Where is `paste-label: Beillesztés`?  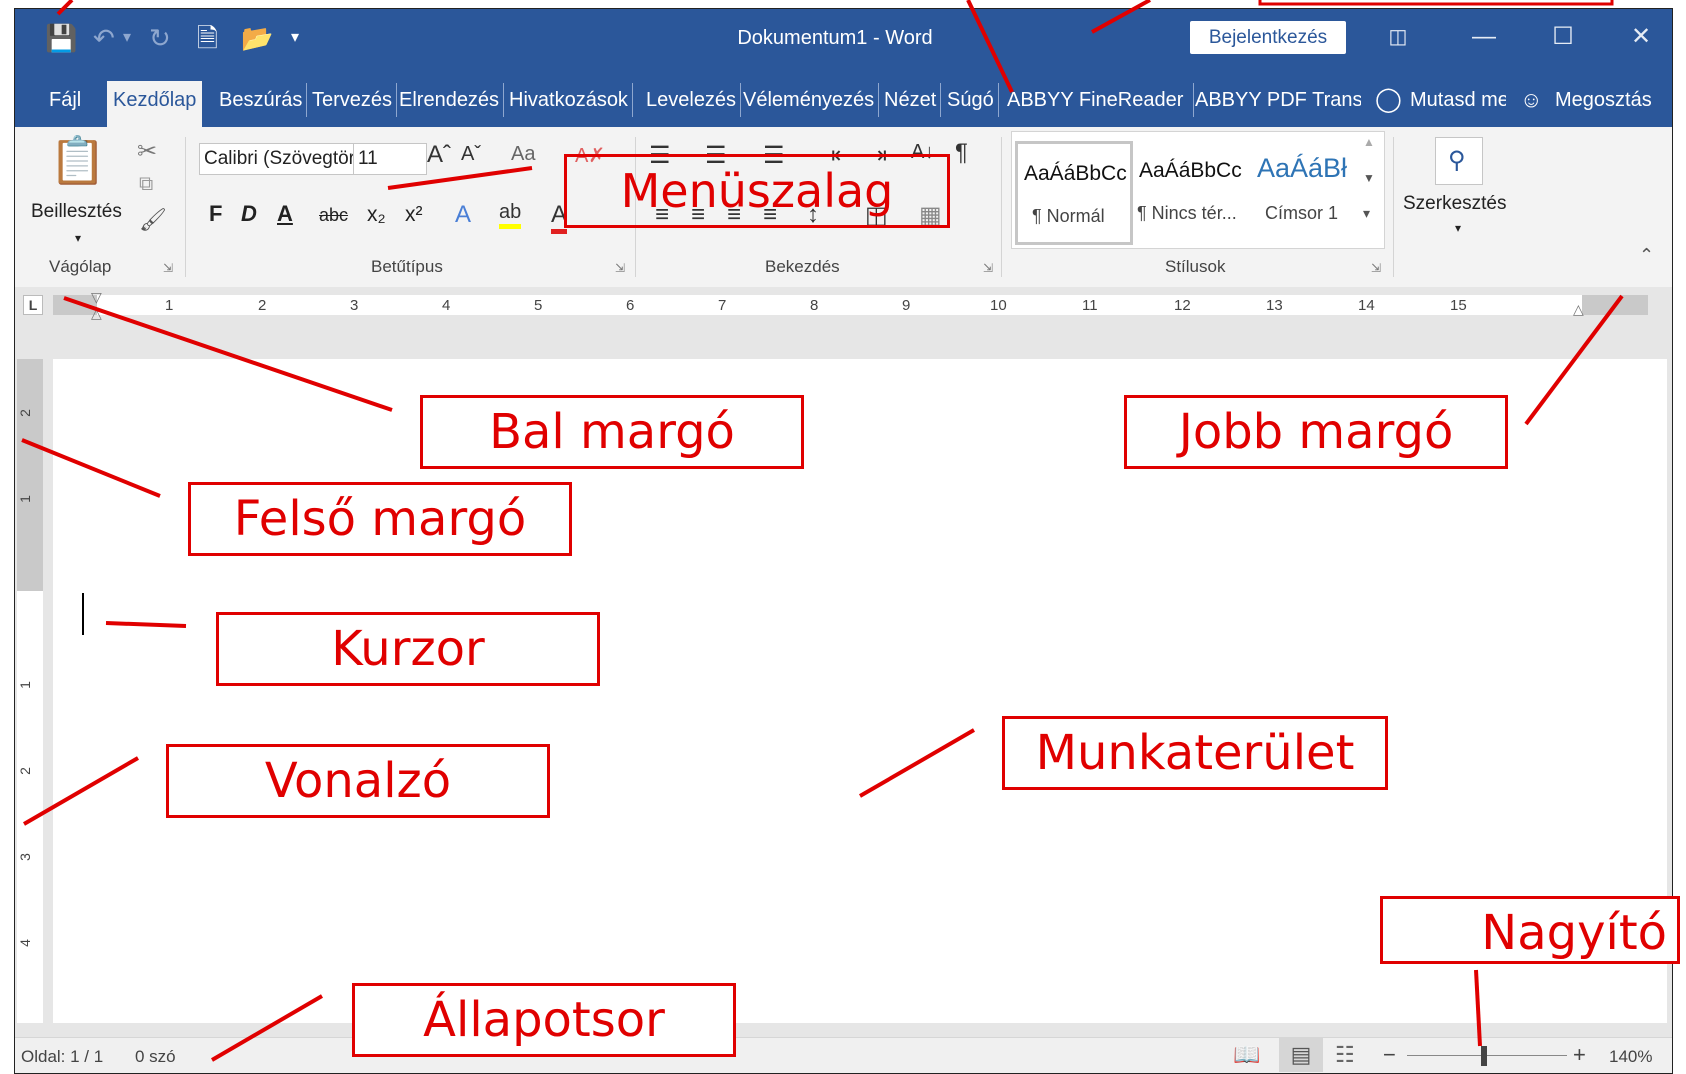 paste-label: Beillesztés is located at coordinates (76, 212).